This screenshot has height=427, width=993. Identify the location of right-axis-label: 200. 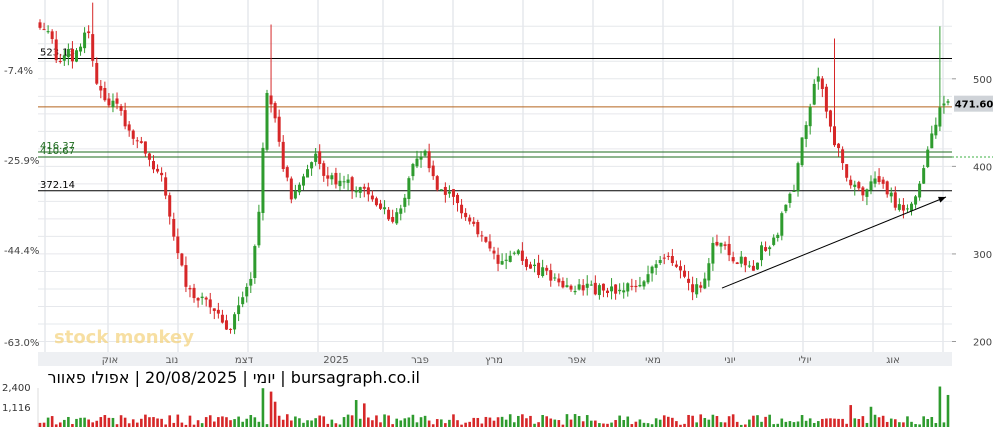
(982, 342).